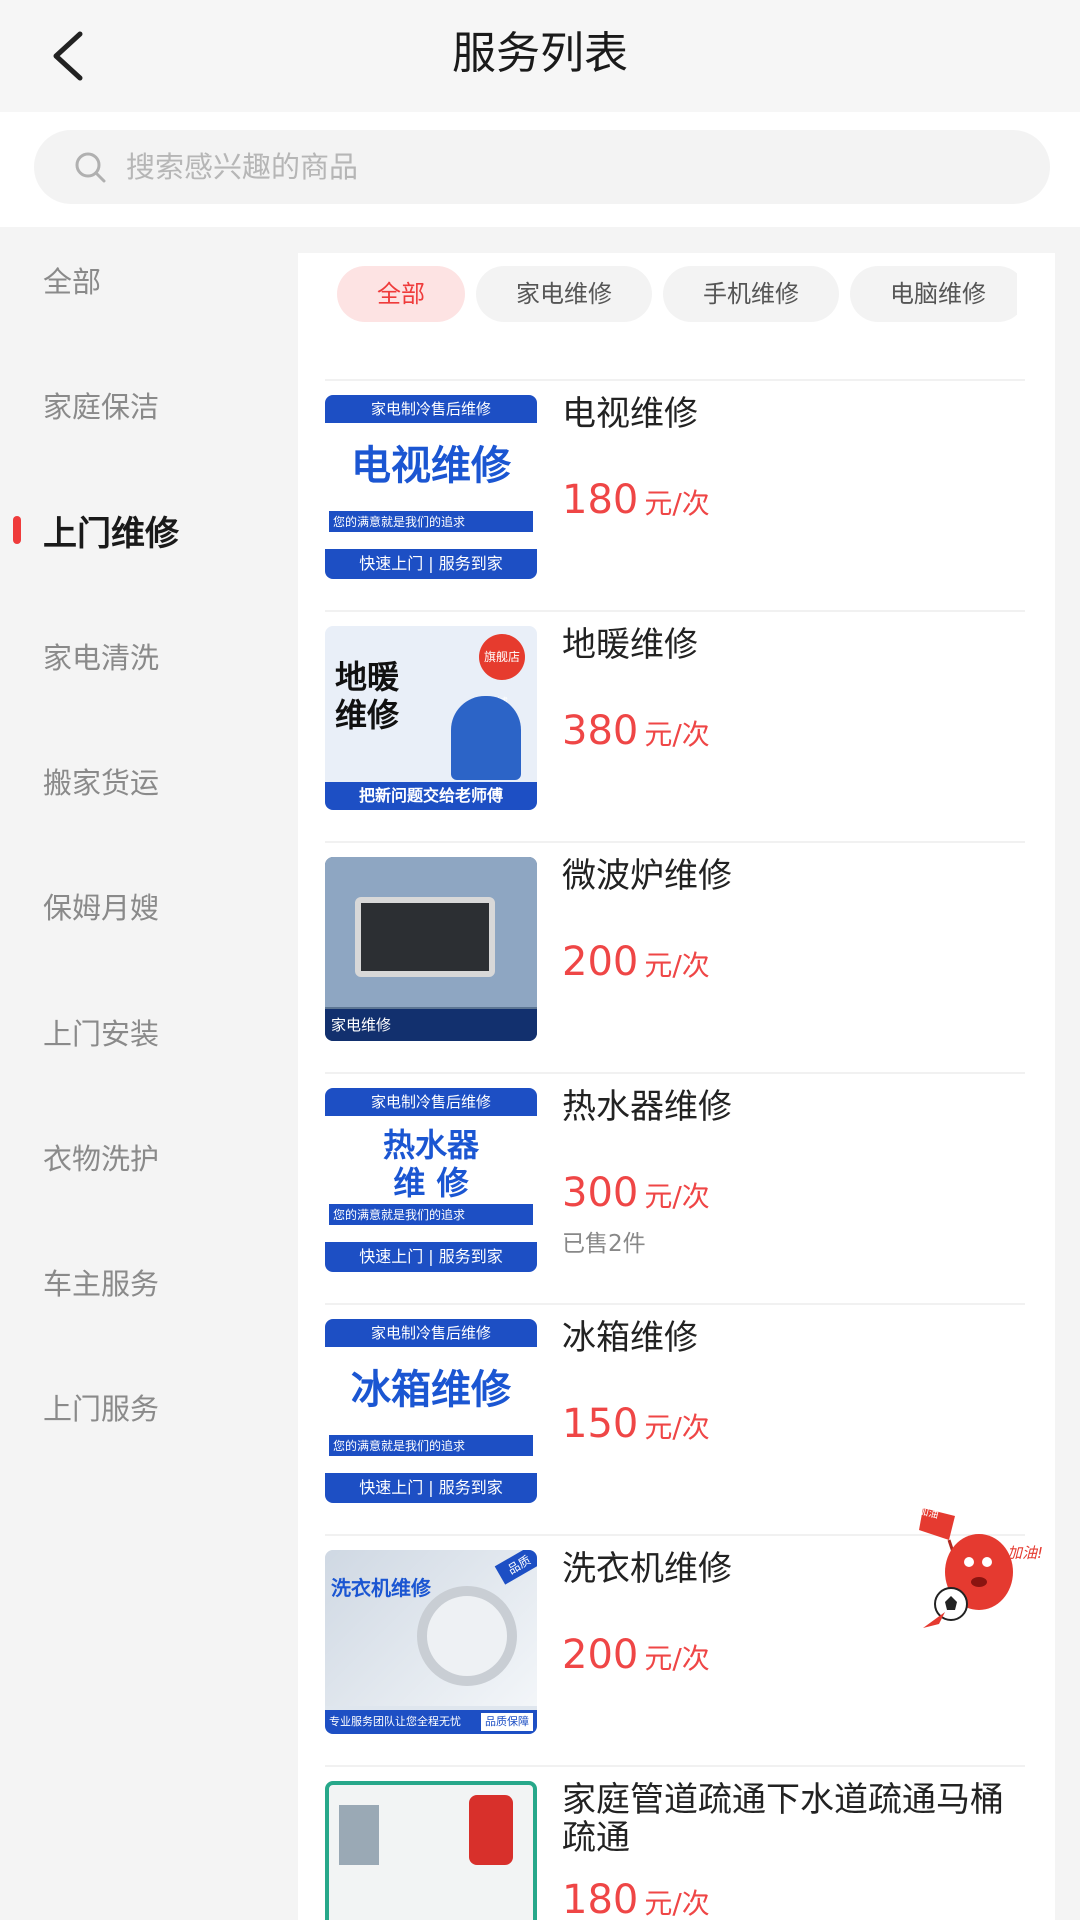  I want to click on floating-mascot: 加油 加油!, so click(985, 1565).